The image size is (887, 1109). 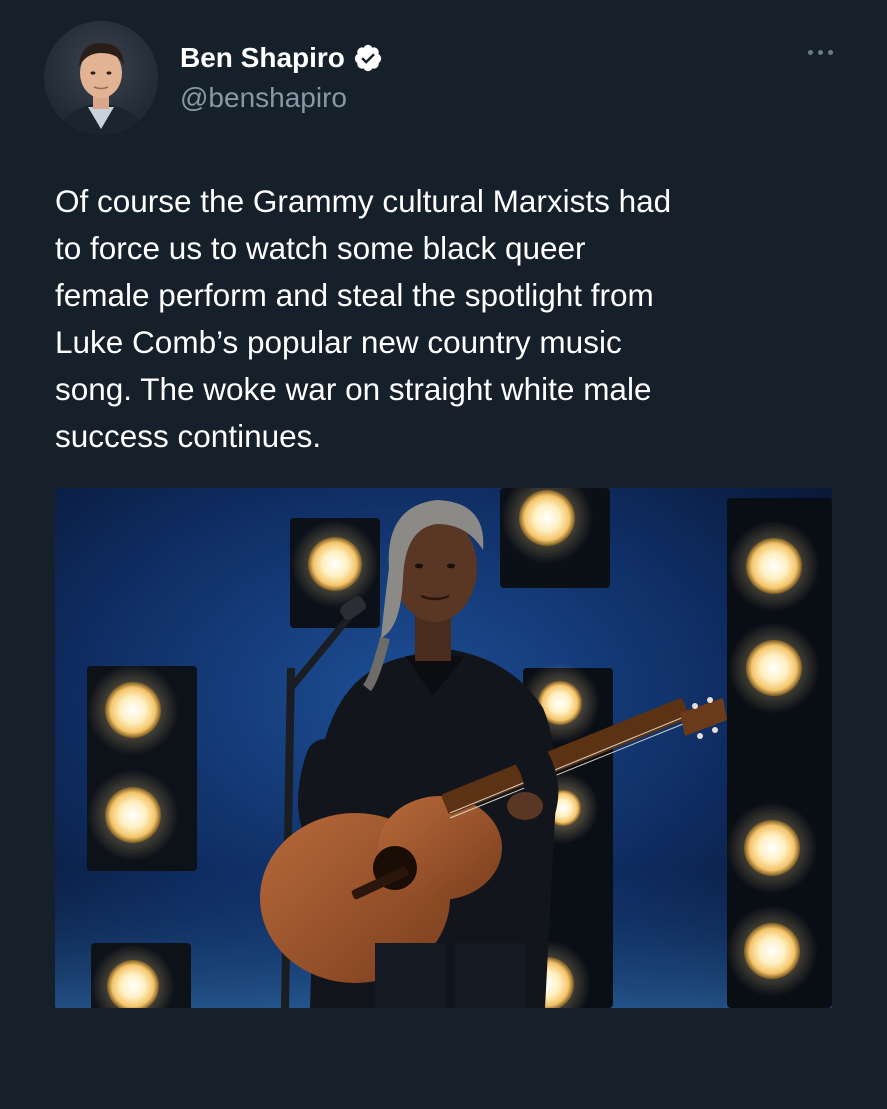 I want to click on display-name: Ben Shapiro, so click(x=262, y=58).